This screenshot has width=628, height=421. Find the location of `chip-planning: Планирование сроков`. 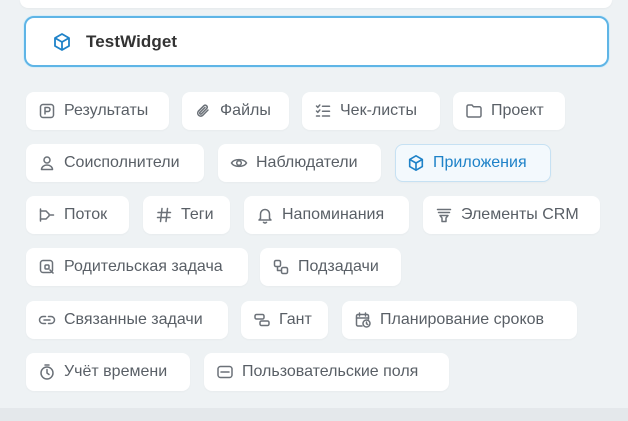

chip-planning: Планирование сроков is located at coordinates (459, 320).